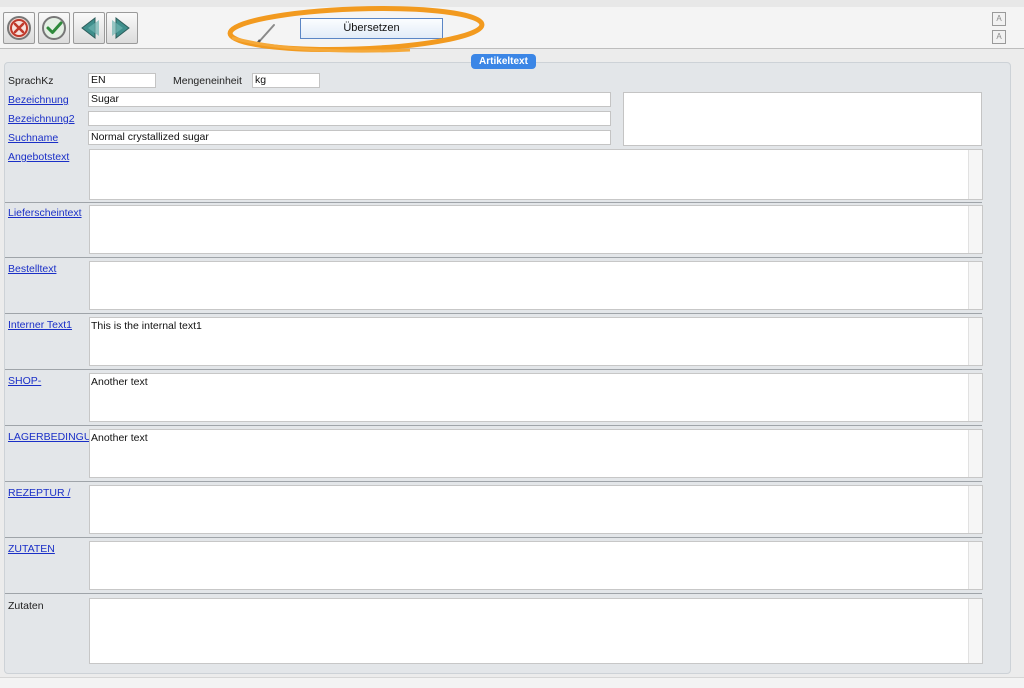 The height and width of the screenshot is (688, 1024). I want to click on bestelltext-field, so click(536, 285).